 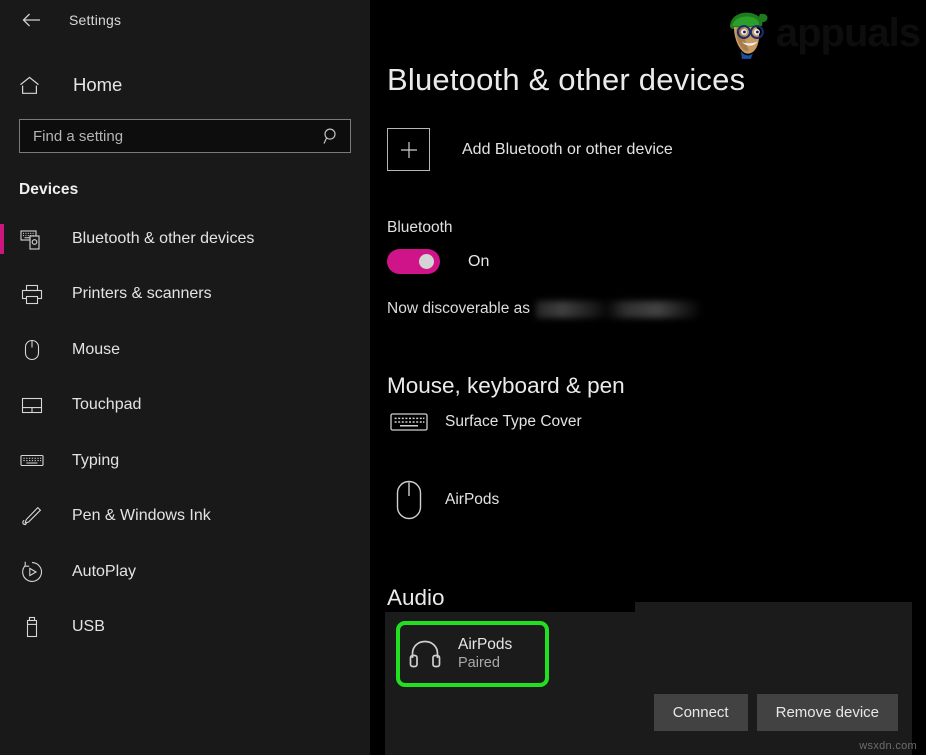 I want to click on sidebar-item-autoplay: AutoPlay, so click(x=185, y=572).